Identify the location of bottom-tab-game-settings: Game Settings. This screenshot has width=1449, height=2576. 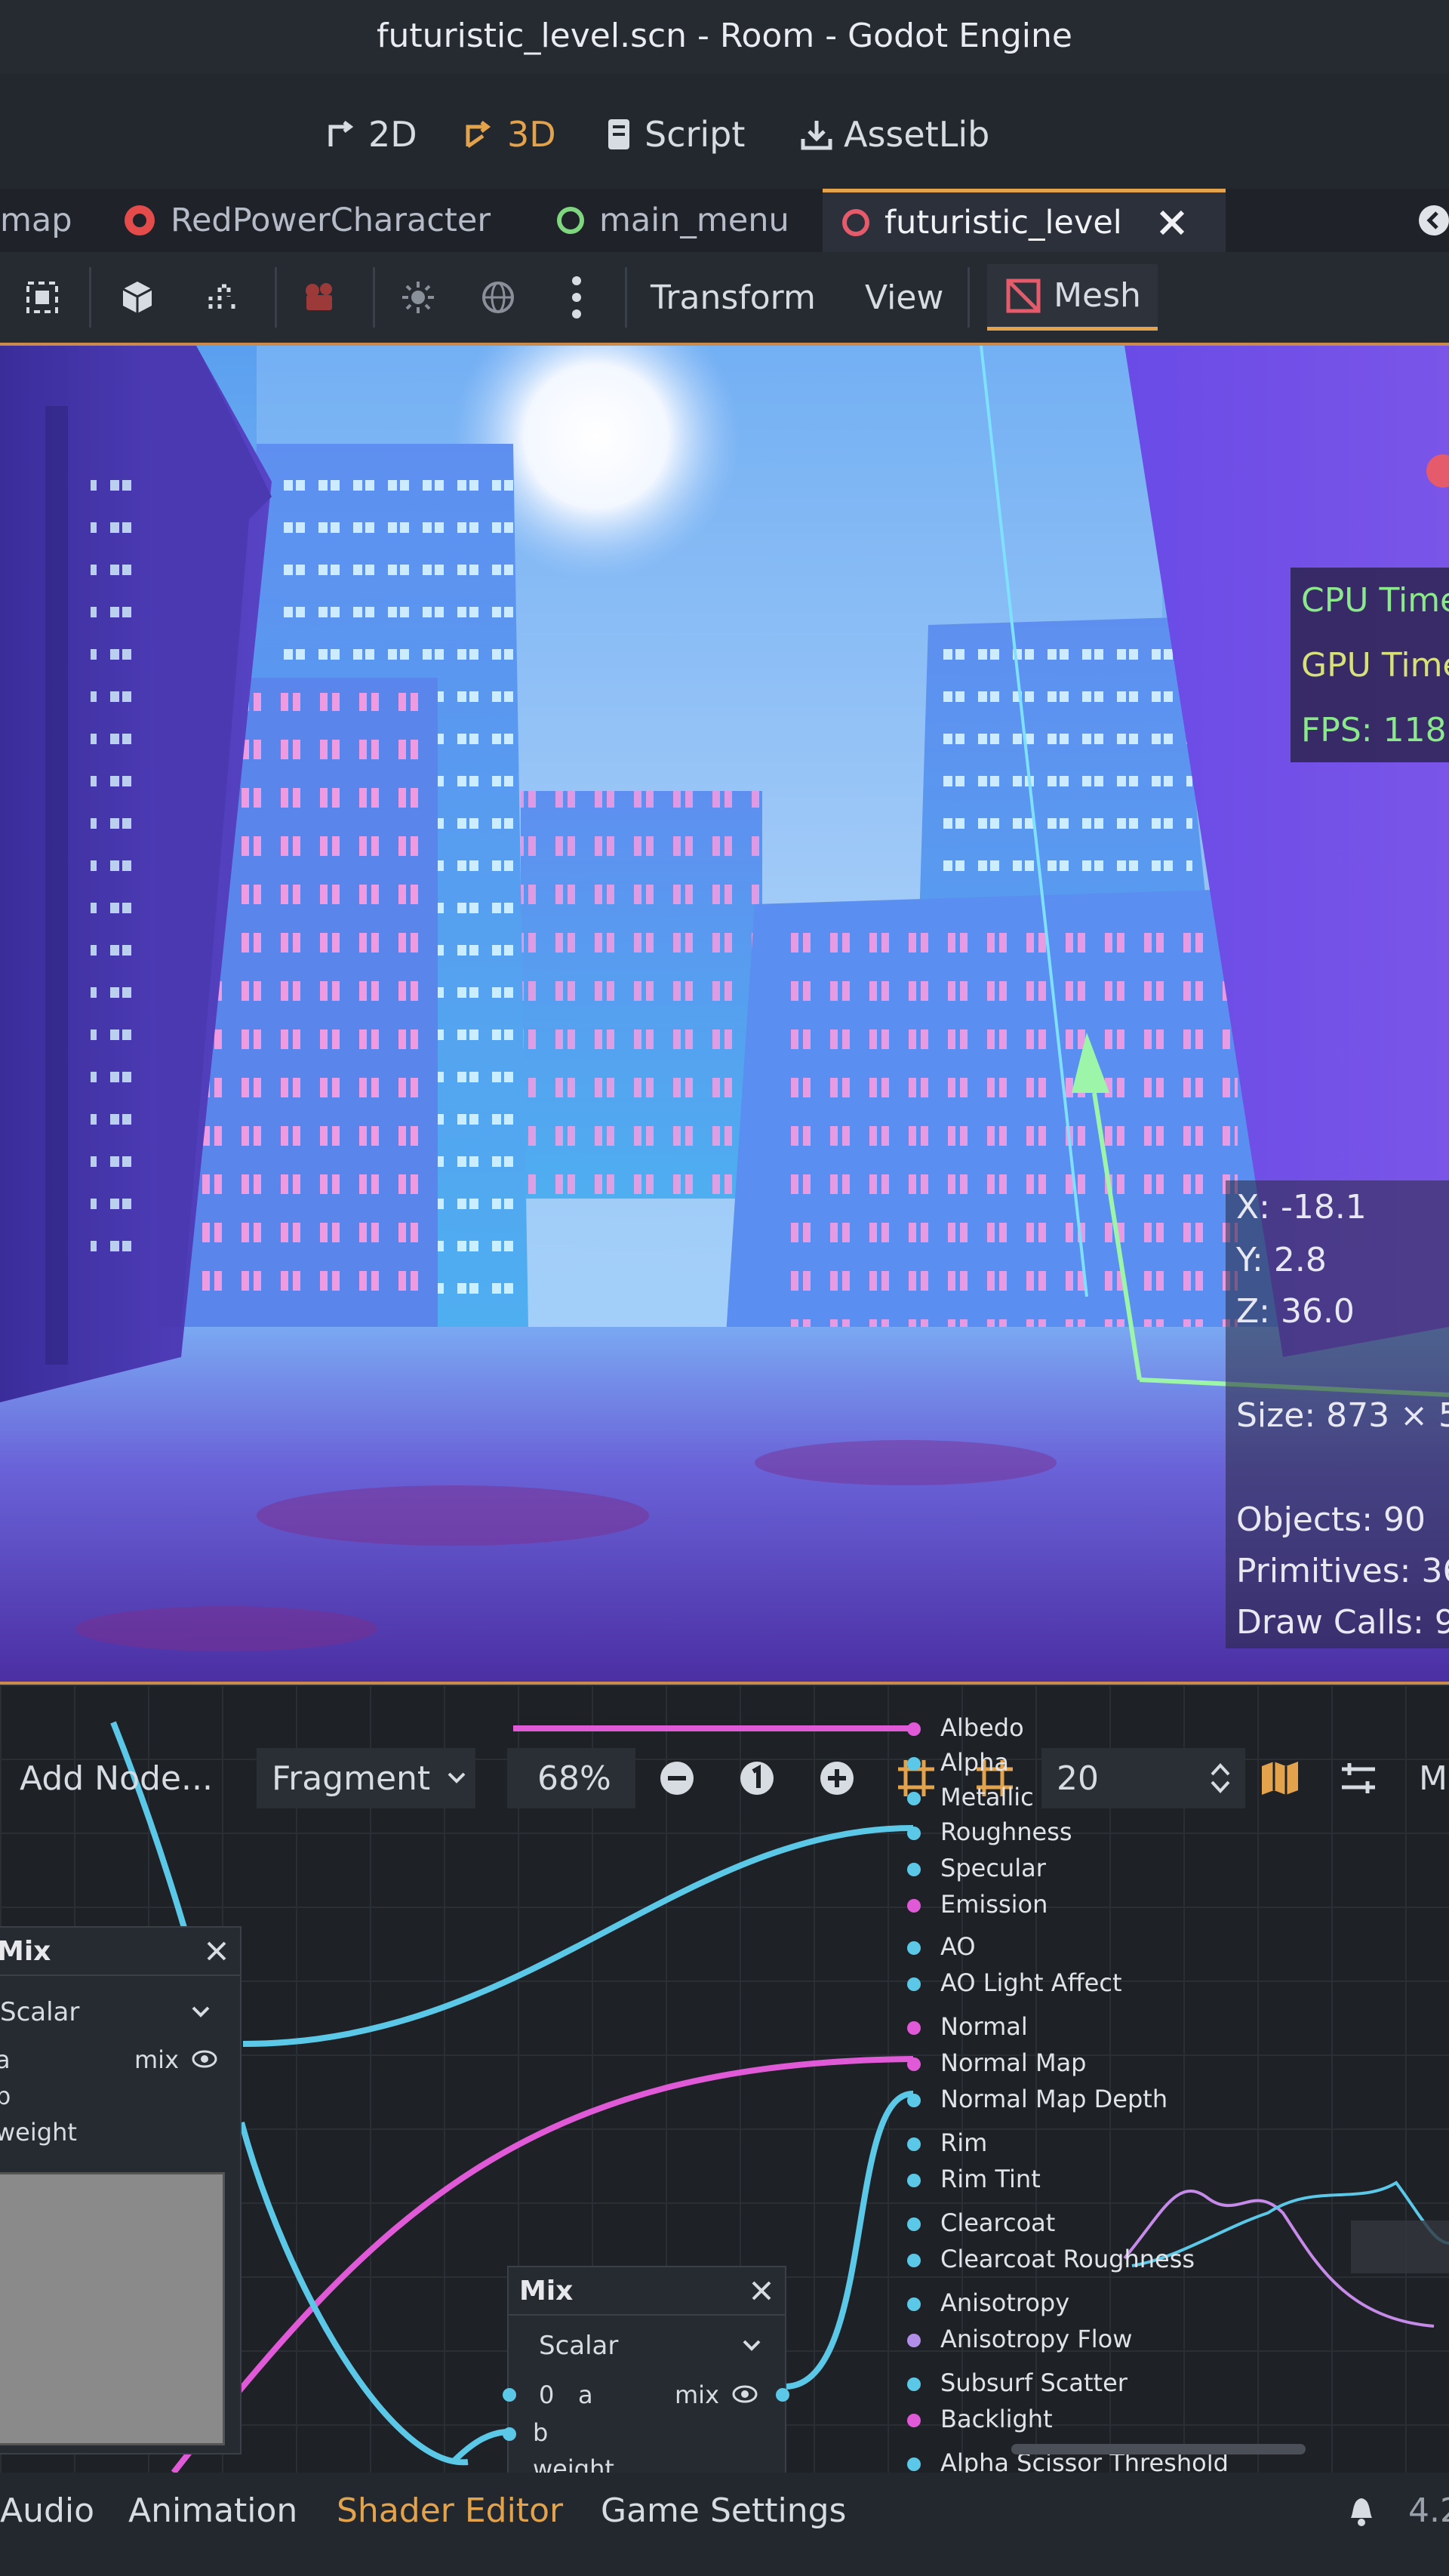
(723, 2510).